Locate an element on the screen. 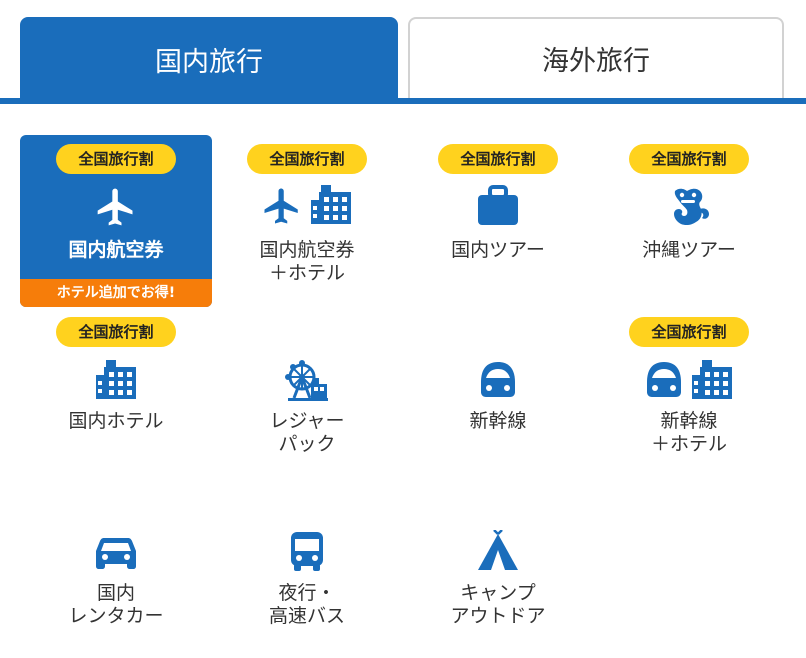 Image resolution: width=806 pixels, height=658 pixels. tile-label: 新幹線 is located at coordinates (498, 421).